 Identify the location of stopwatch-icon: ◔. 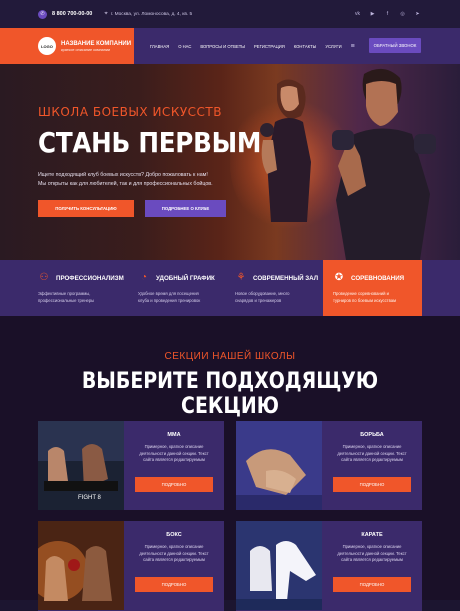
(144, 277).